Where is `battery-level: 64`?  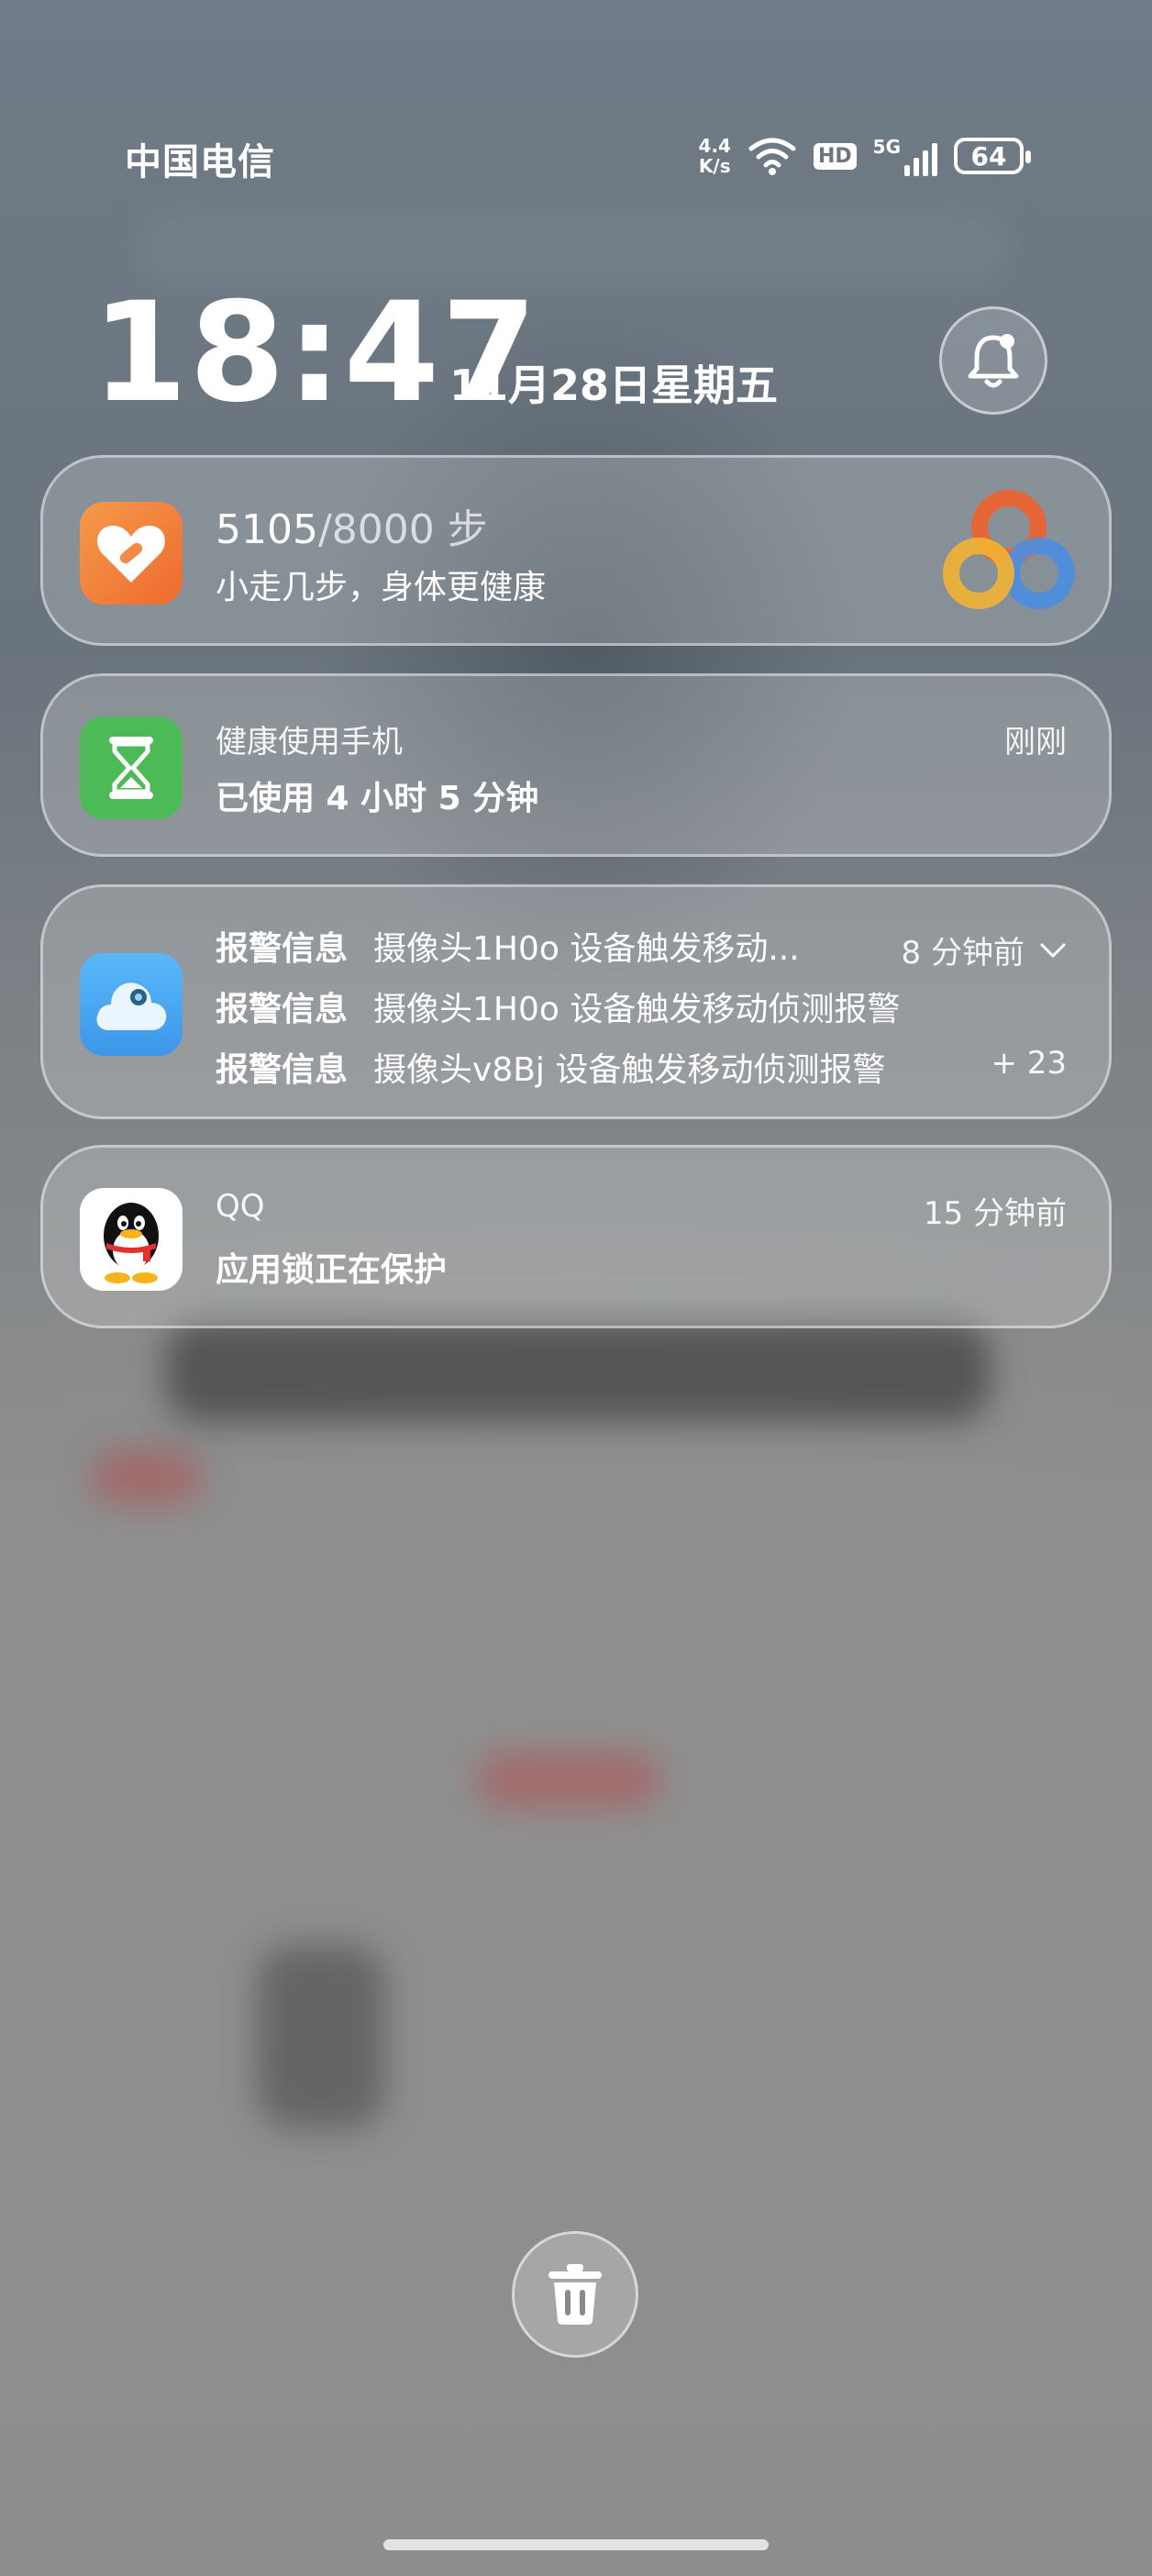
battery-level: 64 is located at coordinates (988, 156).